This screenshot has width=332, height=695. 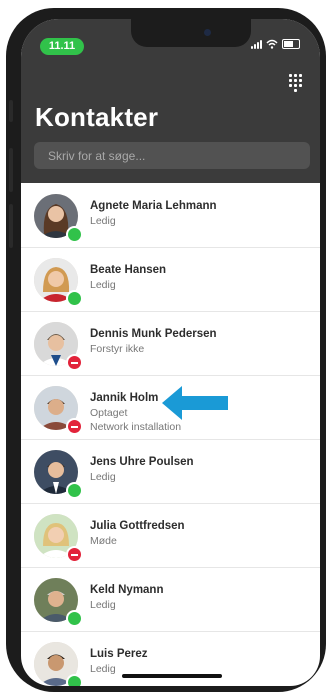 I want to click on status-time: 11.11, so click(x=62, y=46).